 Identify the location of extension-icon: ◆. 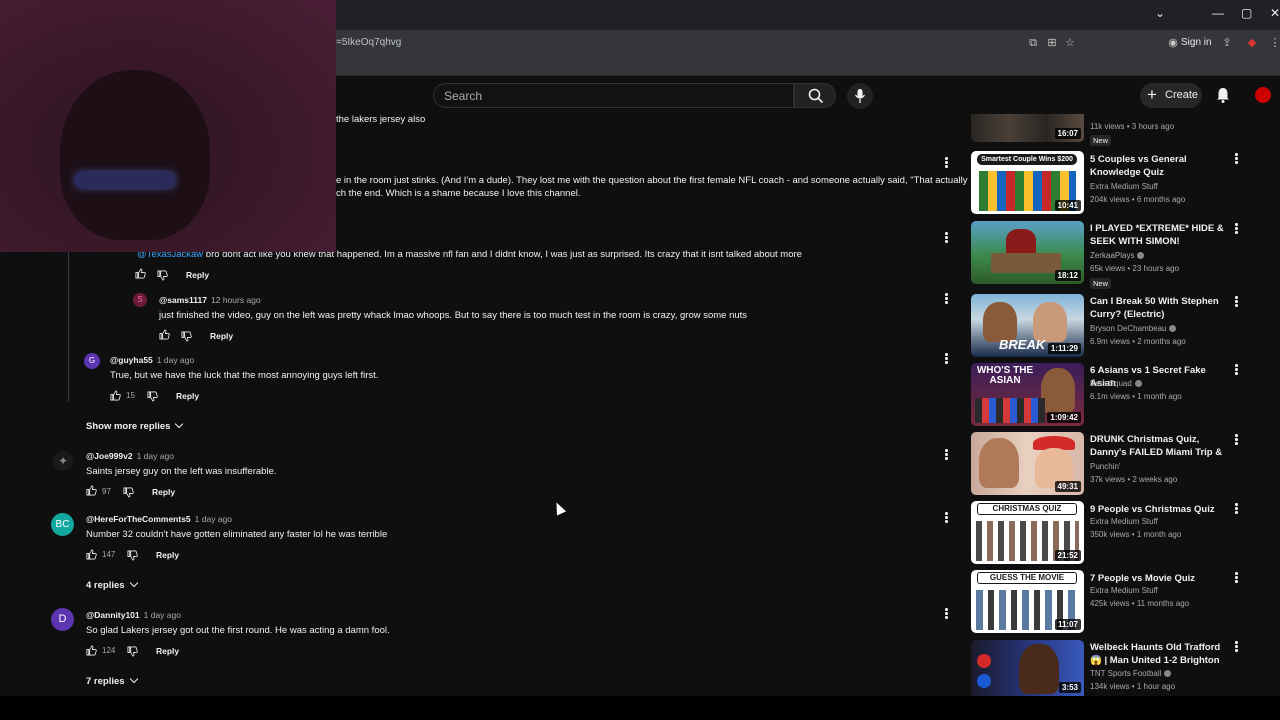
(1252, 43).